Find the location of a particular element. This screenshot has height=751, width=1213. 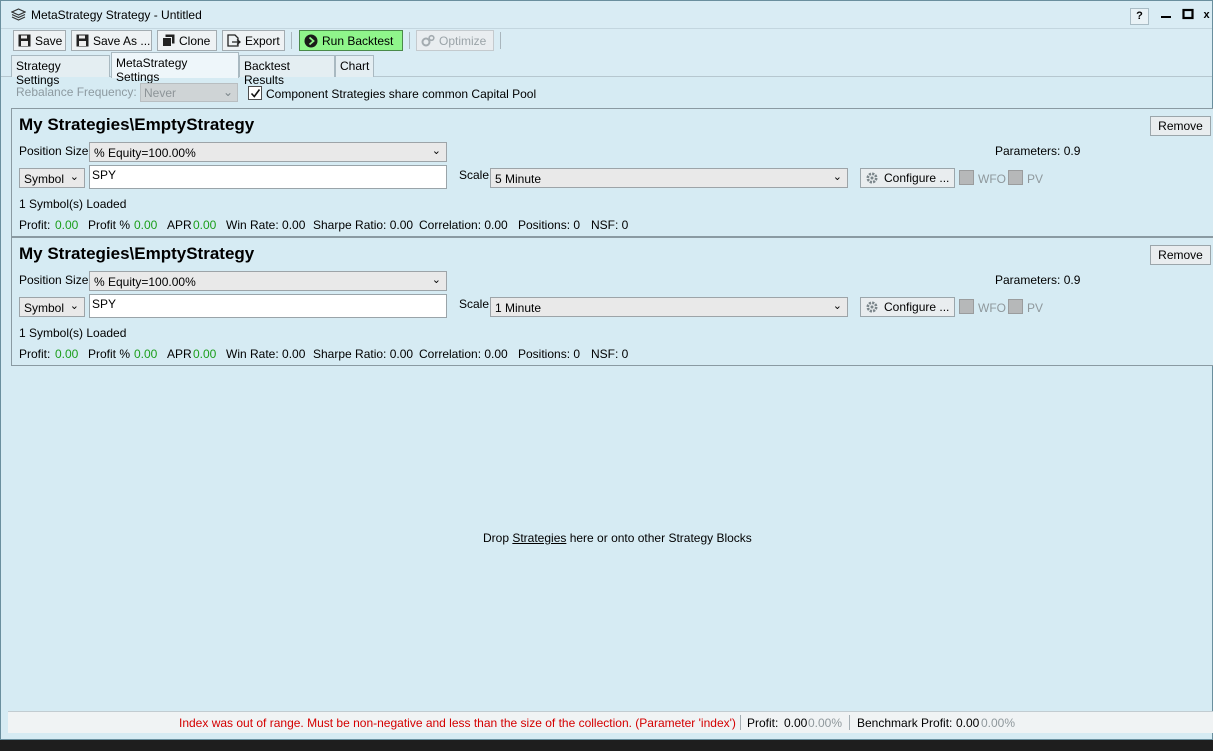

drop-hint-after: here or onto other Strategy Blocks is located at coordinates (659, 538).